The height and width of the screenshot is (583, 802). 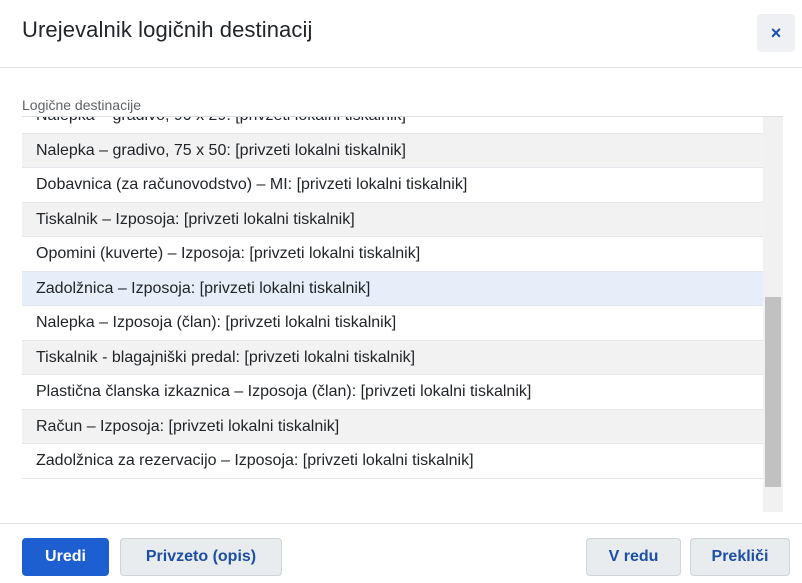 What do you see at coordinates (773, 392) in the screenshot?
I see `list-scrollbar-thumb` at bounding box center [773, 392].